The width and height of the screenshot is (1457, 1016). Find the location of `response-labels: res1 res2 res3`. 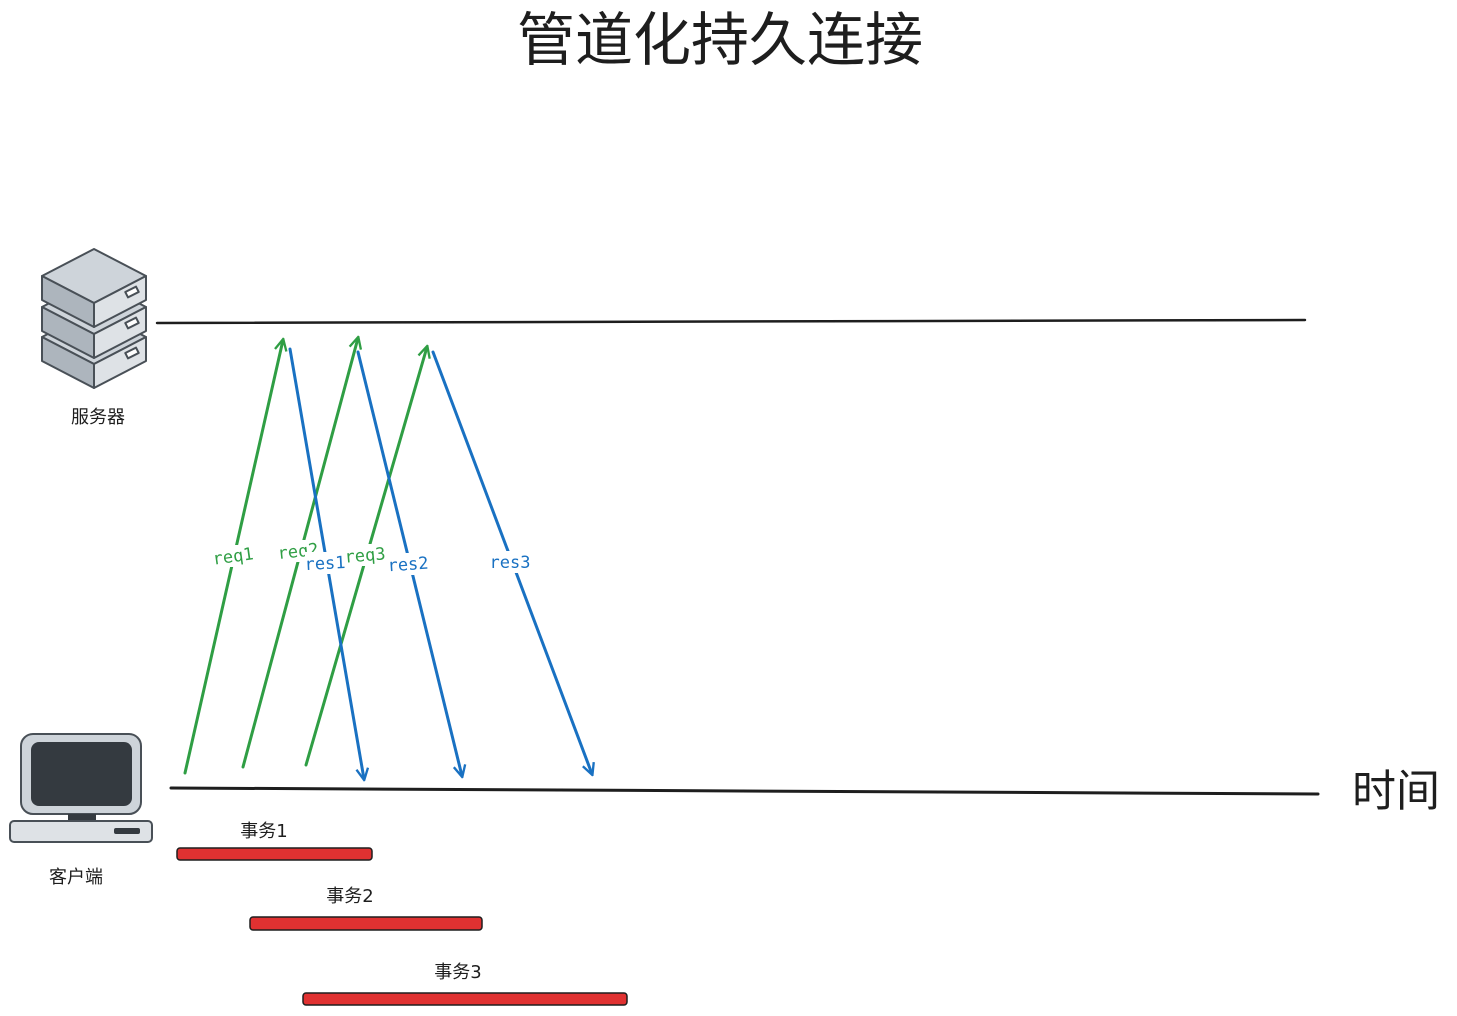

response-labels: res1 res2 res3 is located at coordinates (417, 563).